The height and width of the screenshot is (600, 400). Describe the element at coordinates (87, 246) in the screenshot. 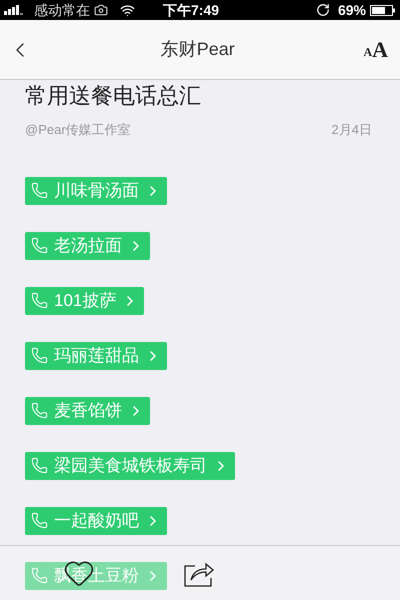

I see `call-button: 老汤拉面` at that location.